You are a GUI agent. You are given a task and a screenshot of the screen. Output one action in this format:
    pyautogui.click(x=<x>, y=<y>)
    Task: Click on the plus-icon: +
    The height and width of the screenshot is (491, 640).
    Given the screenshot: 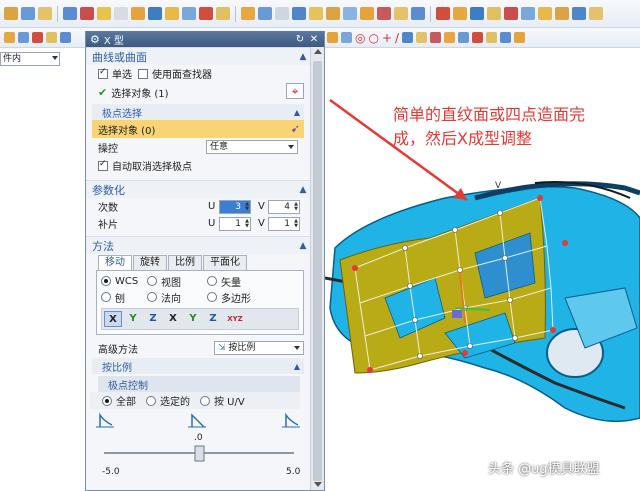 What is the action you would take?
    pyautogui.click(x=387, y=38)
    